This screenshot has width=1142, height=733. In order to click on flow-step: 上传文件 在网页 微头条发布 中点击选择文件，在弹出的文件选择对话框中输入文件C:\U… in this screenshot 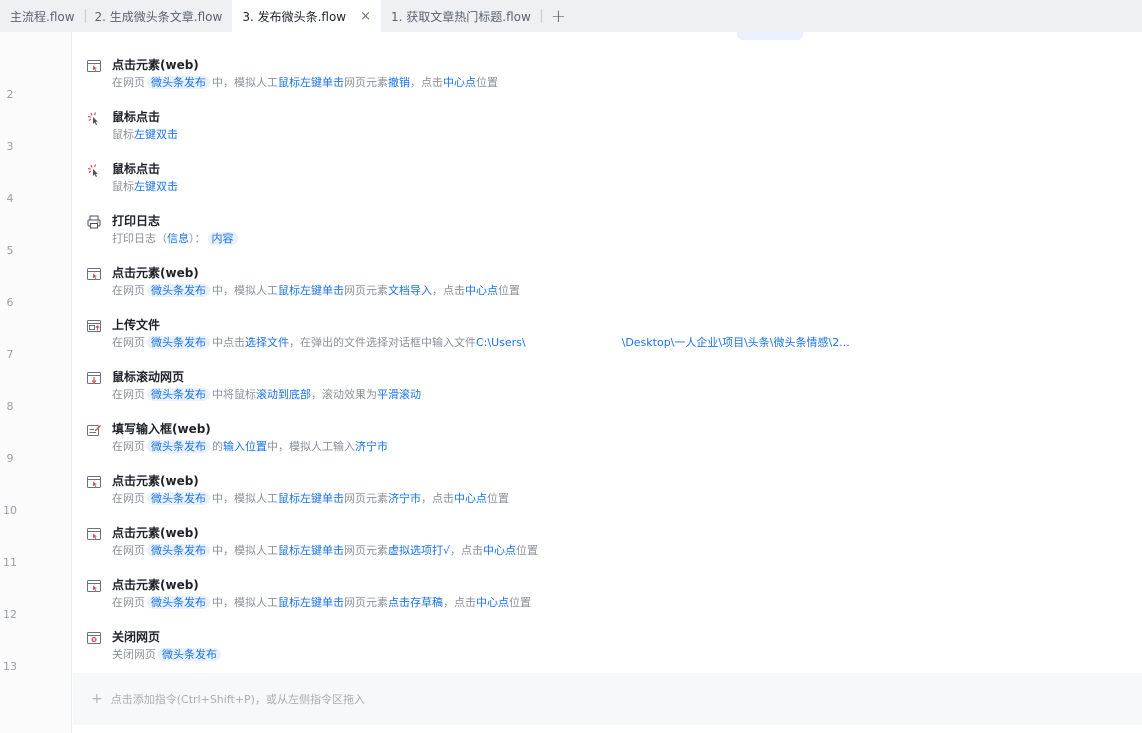, I will do `click(607, 320)`.